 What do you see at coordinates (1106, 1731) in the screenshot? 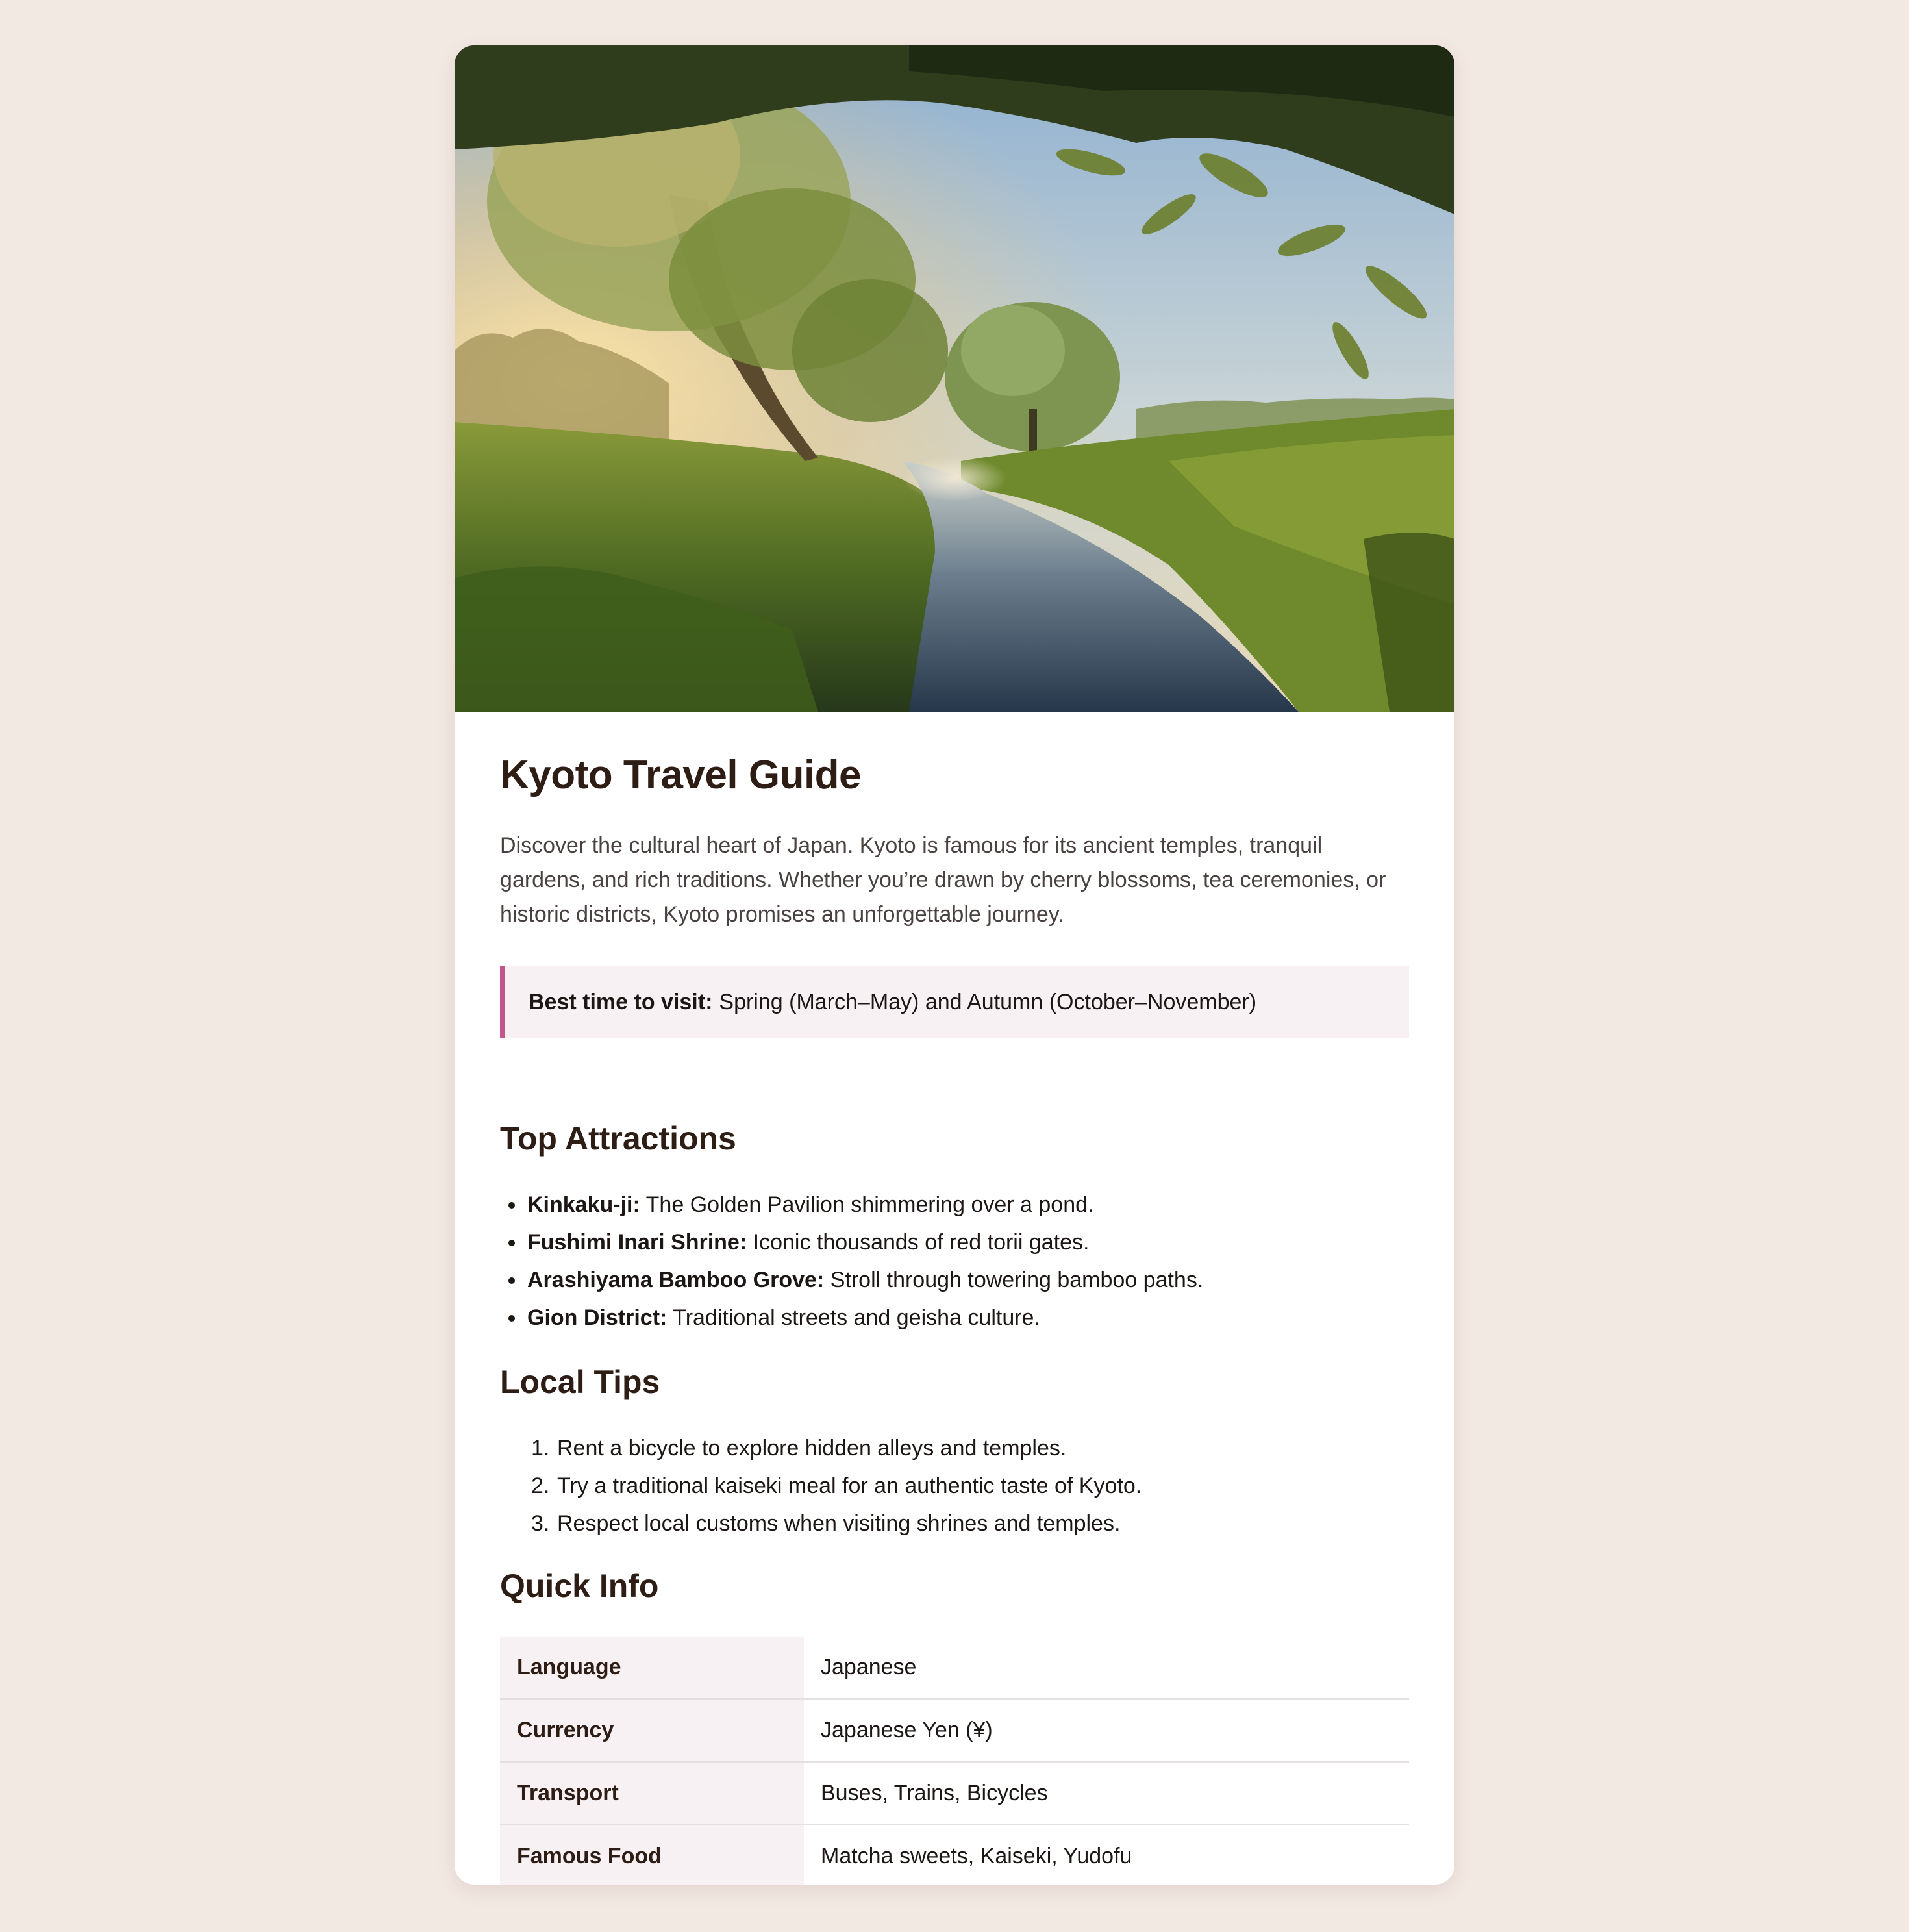
I see `info-value: Japanese Yen (¥)` at bounding box center [1106, 1731].